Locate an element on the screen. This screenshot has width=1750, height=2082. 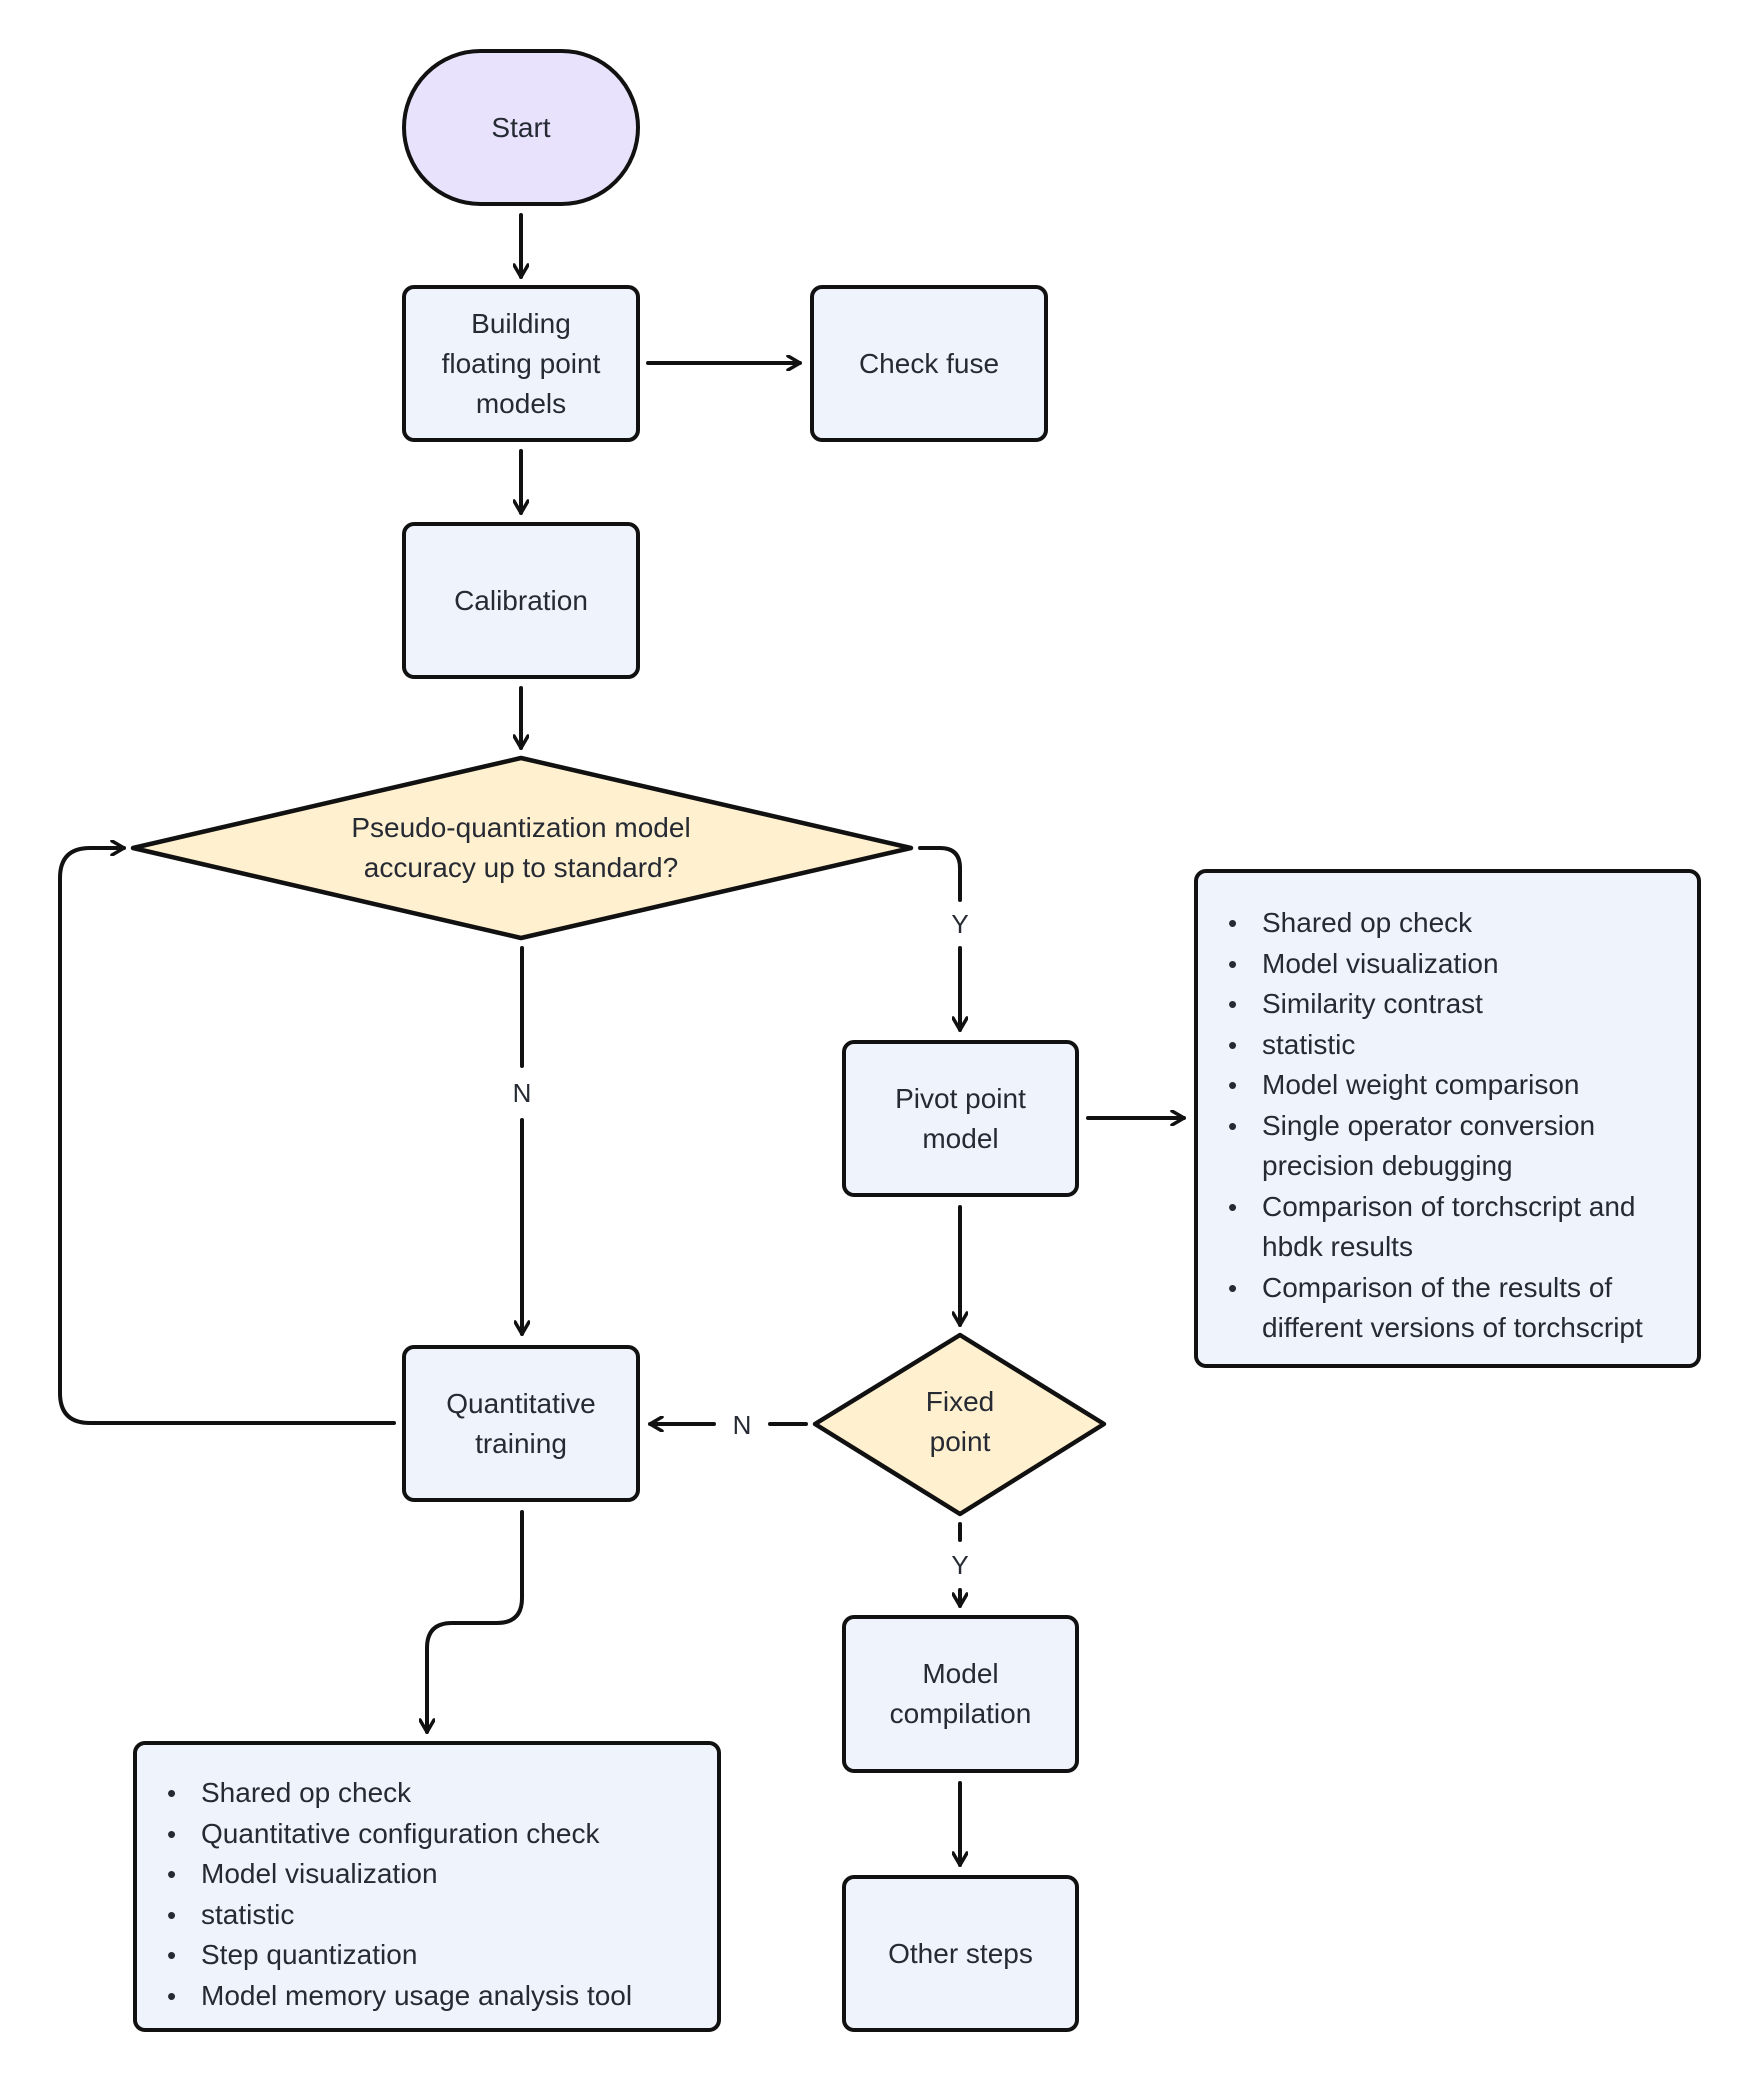
calibration-label: Calibration is located at coordinates (521, 600).